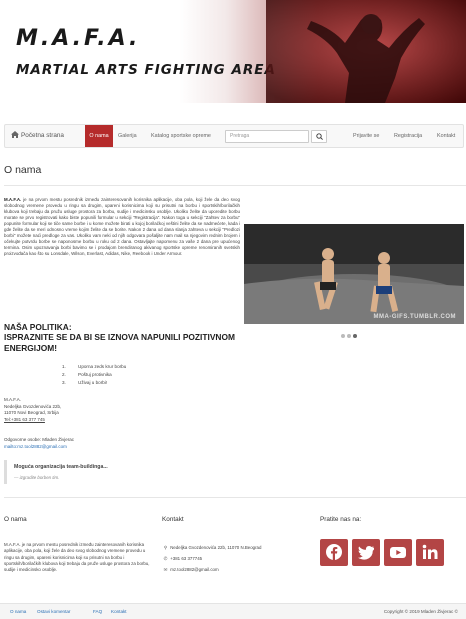 The image size is (466, 619). I want to click on contact-email: ✉ mz.tool2882@gmail.com, so click(211, 569).